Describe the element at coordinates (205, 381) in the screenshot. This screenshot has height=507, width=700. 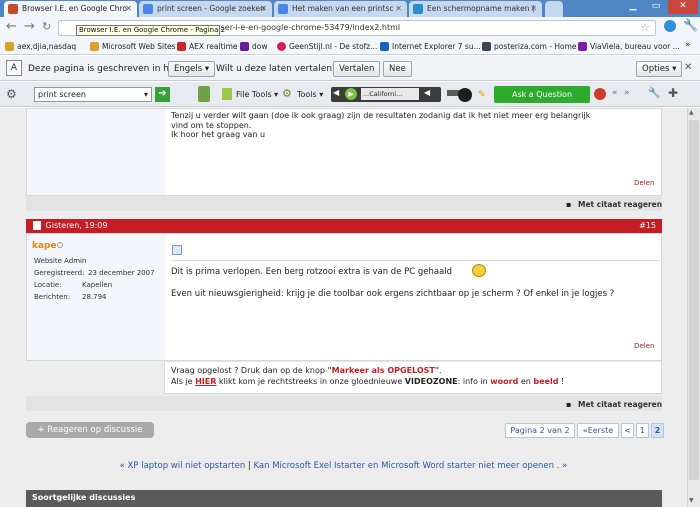
I see `hier-link: HIER` at that location.